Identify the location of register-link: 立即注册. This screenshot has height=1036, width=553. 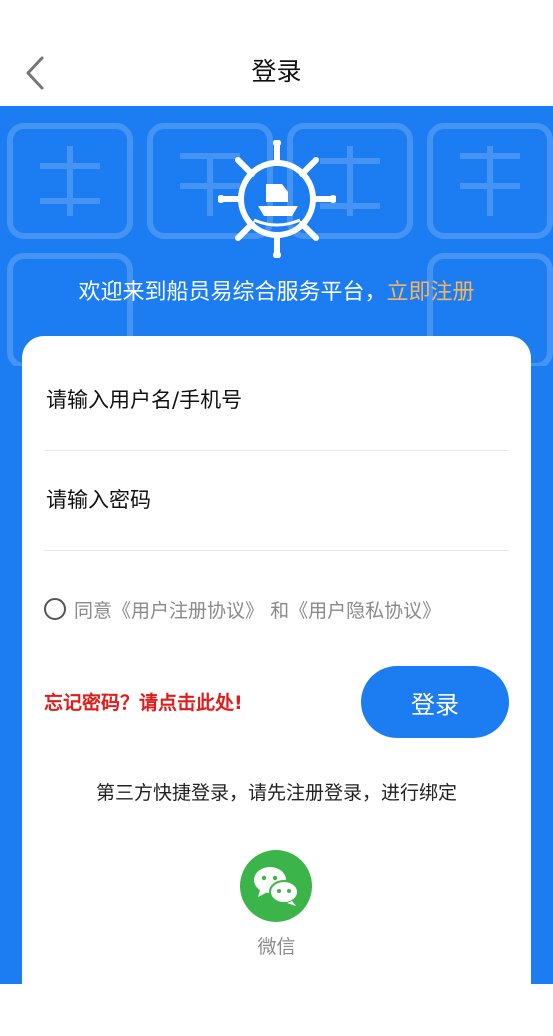
(431, 292).